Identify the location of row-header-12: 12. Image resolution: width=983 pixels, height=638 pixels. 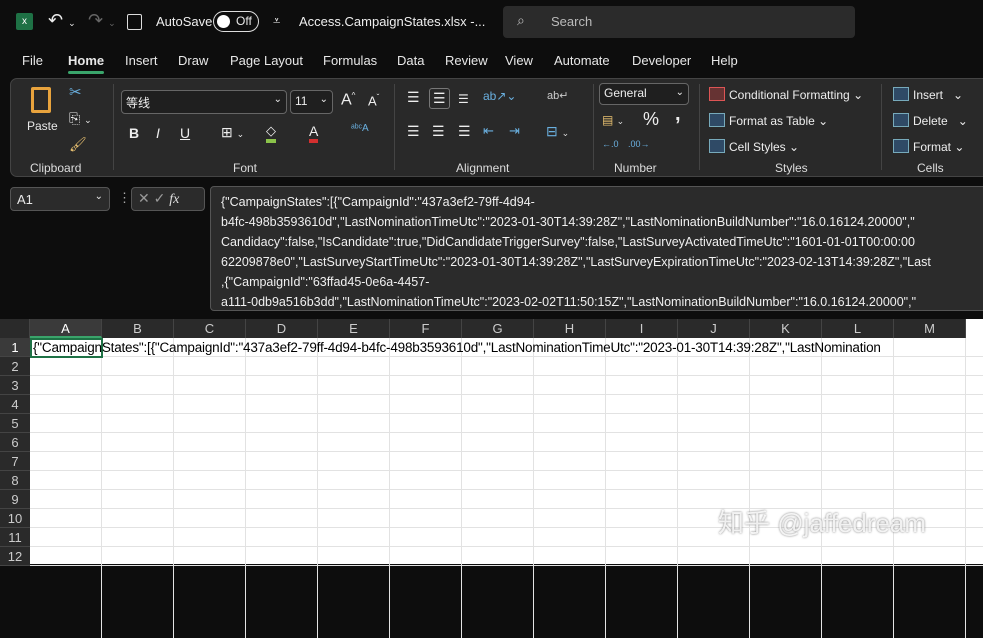
(15, 556).